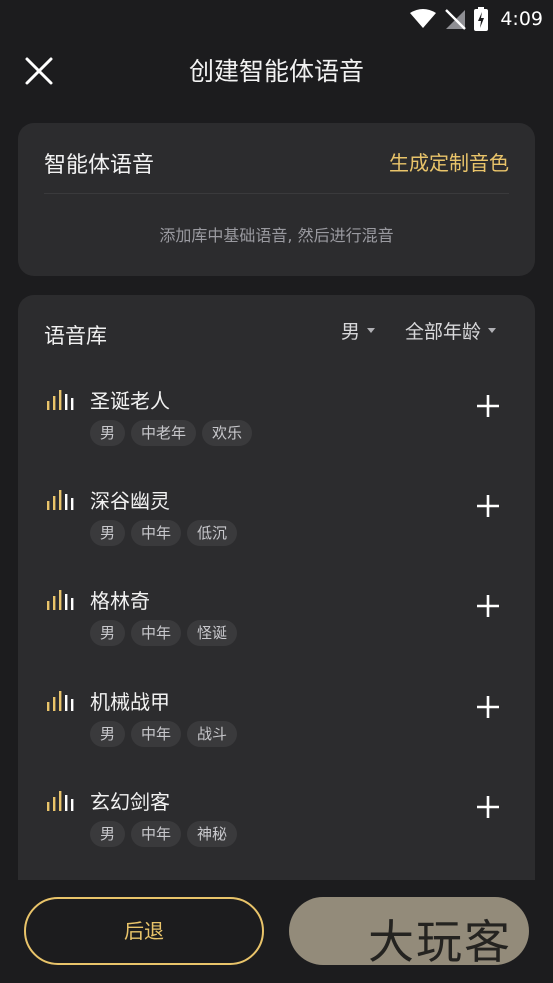  What do you see at coordinates (75, 336) in the screenshot?
I see `library-title: 语音库` at bounding box center [75, 336].